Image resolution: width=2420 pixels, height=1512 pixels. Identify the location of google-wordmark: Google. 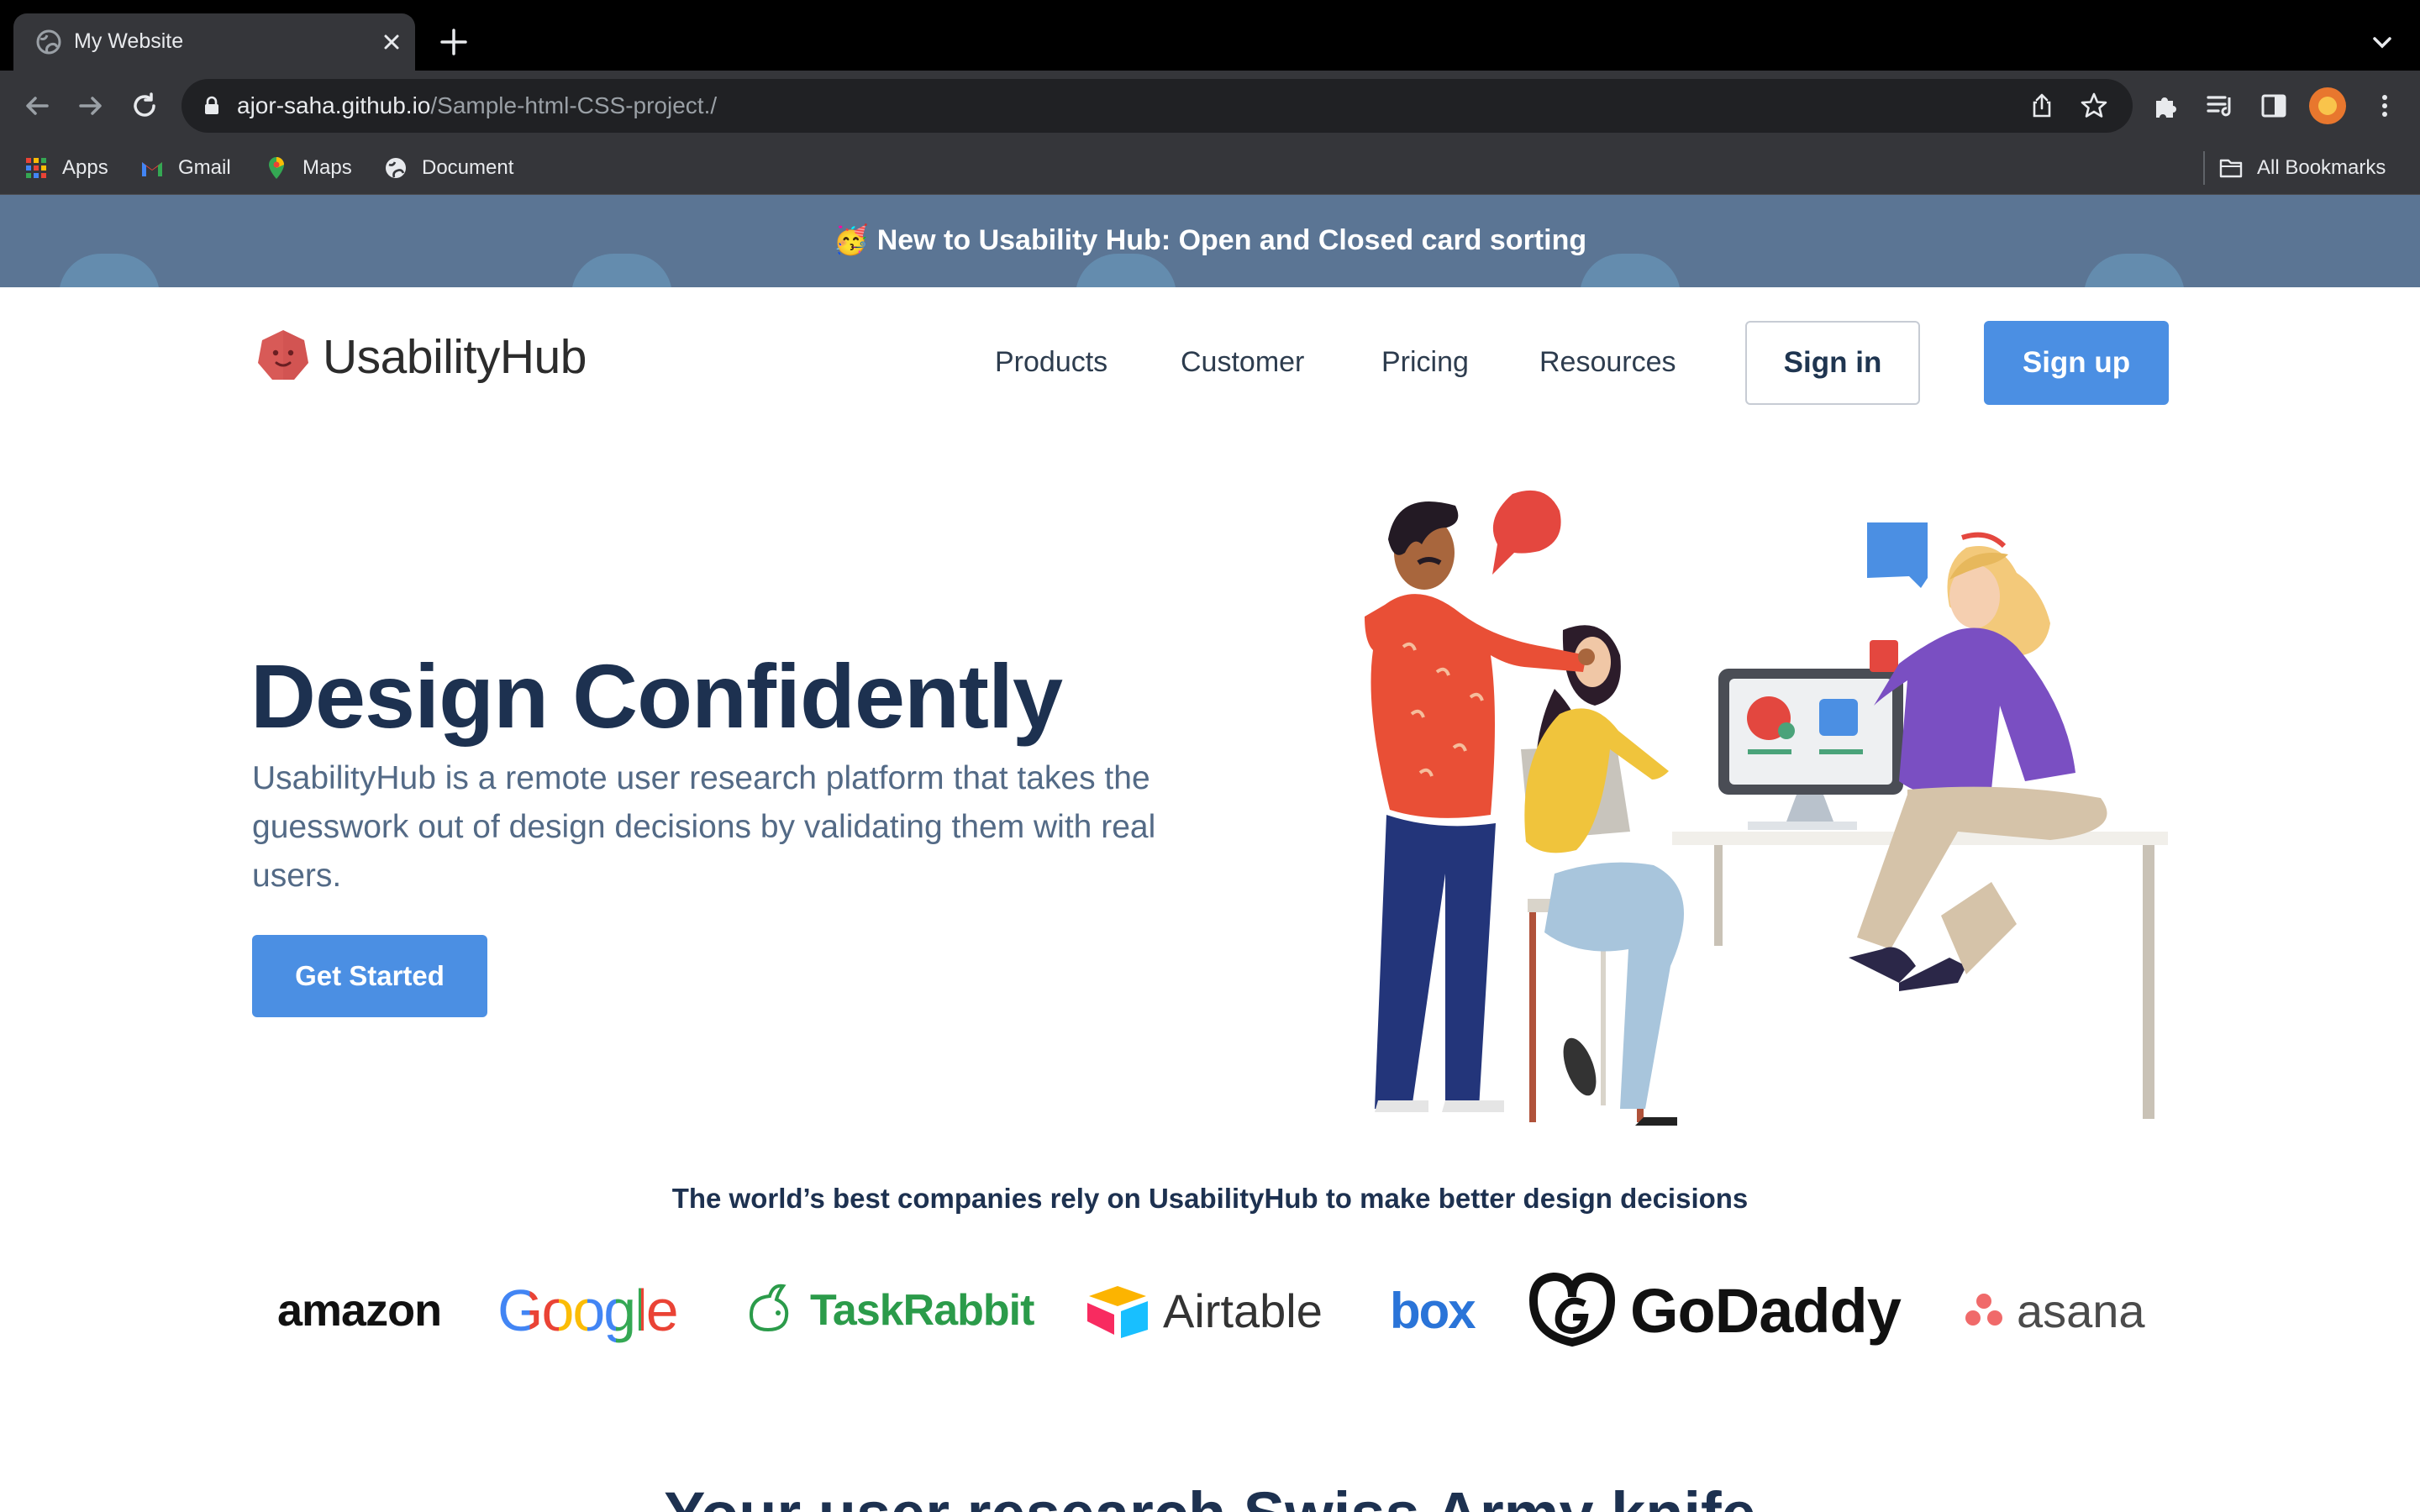
(588, 1310).